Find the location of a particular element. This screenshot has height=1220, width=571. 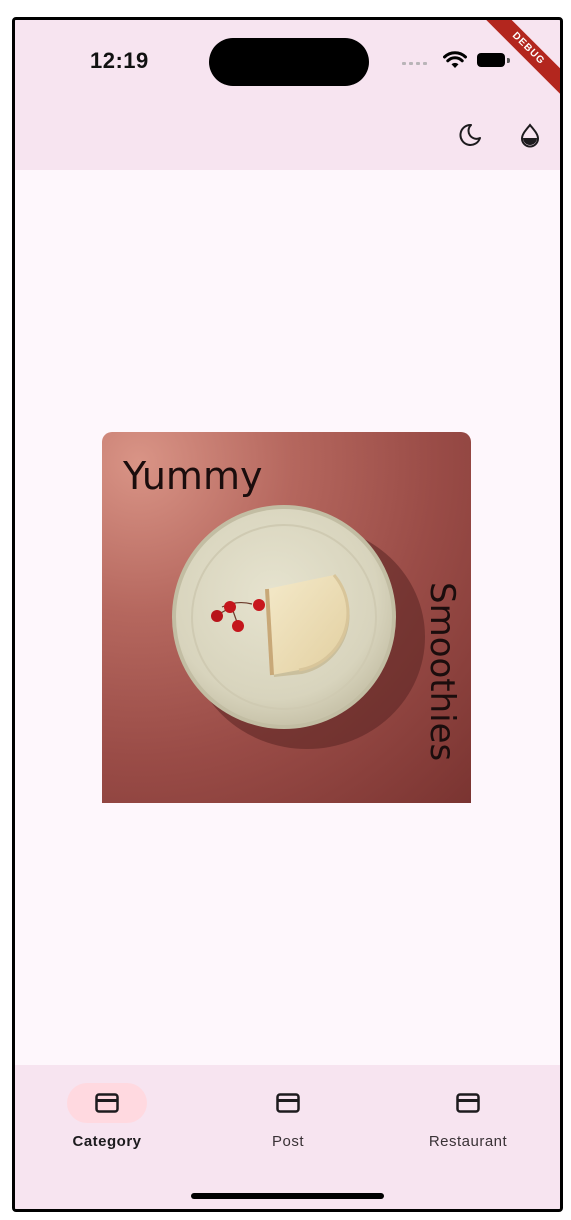

nav-label-post: Post is located at coordinates (287, 1141).